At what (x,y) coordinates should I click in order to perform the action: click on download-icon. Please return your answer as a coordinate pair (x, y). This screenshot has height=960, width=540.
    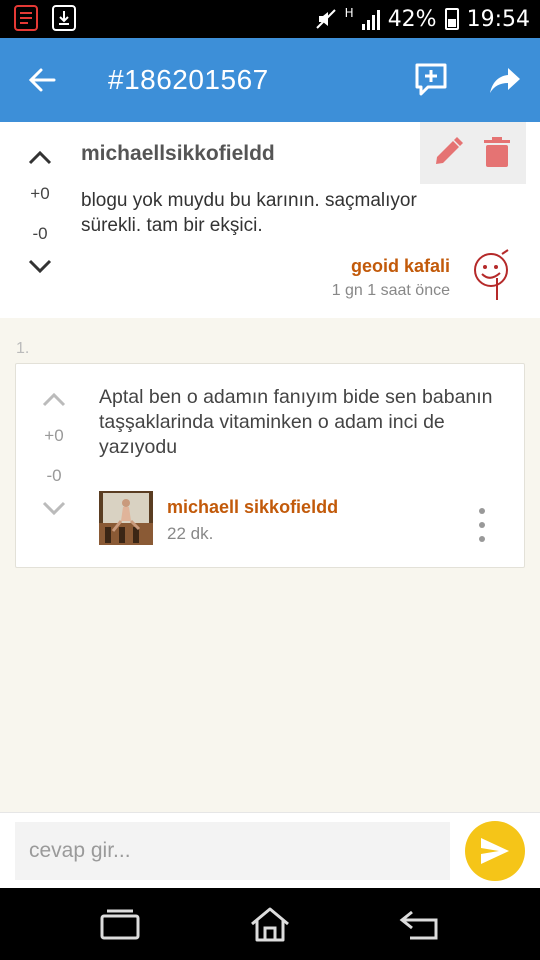
    Looking at the image, I should click on (64, 18).